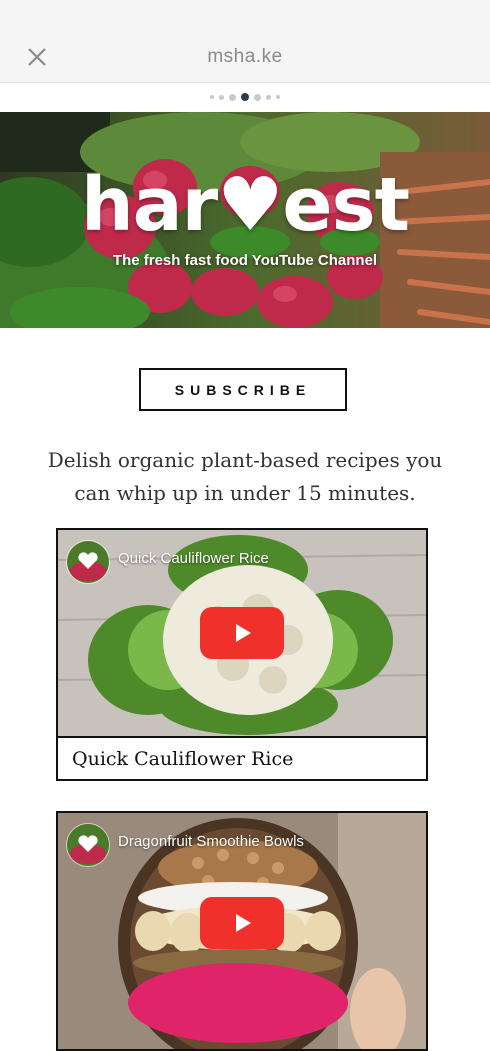  What do you see at coordinates (245, 56) in the screenshot?
I see `page-title: msha.ke` at bounding box center [245, 56].